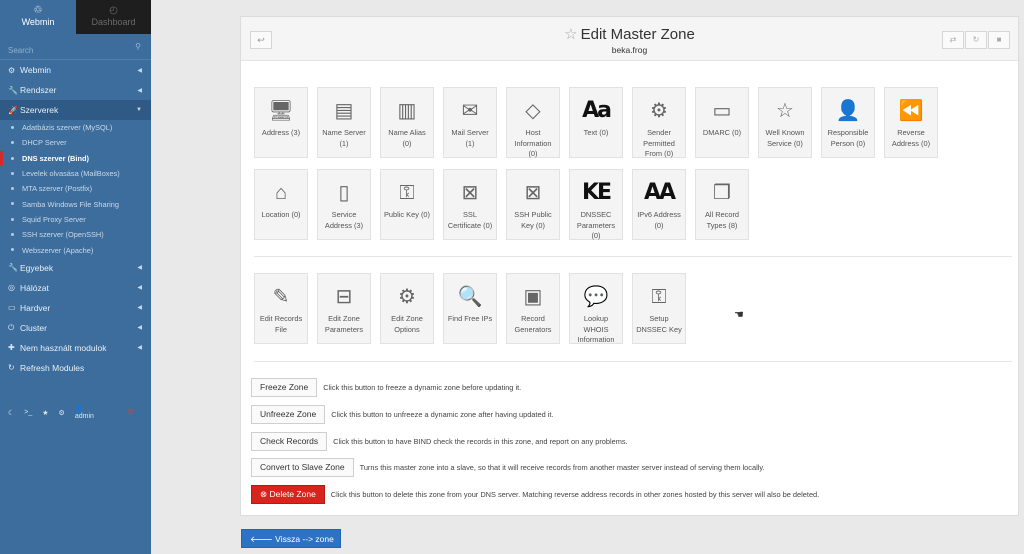 The height and width of the screenshot is (554, 1024). What do you see at coordinates (45, 413) in the screenshot?
I see `favorites-star-icon: ★` at bounding box center [45, 413].